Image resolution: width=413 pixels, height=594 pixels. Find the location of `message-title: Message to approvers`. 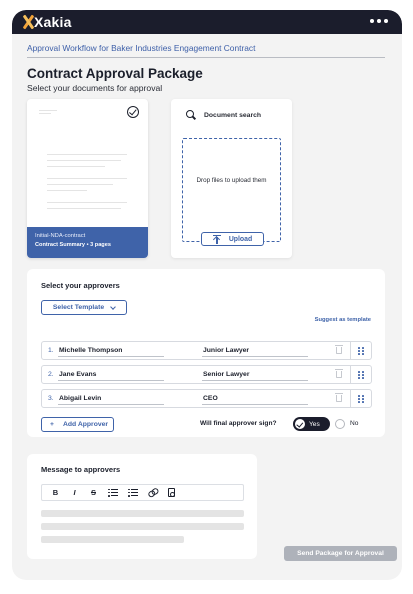

message-title: Message to approvers is located at coordinates (81, 469).